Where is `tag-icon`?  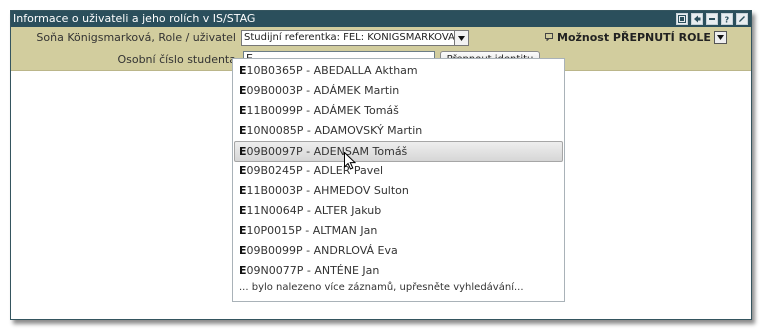
tag-icon is located at coordinates (549, 37).